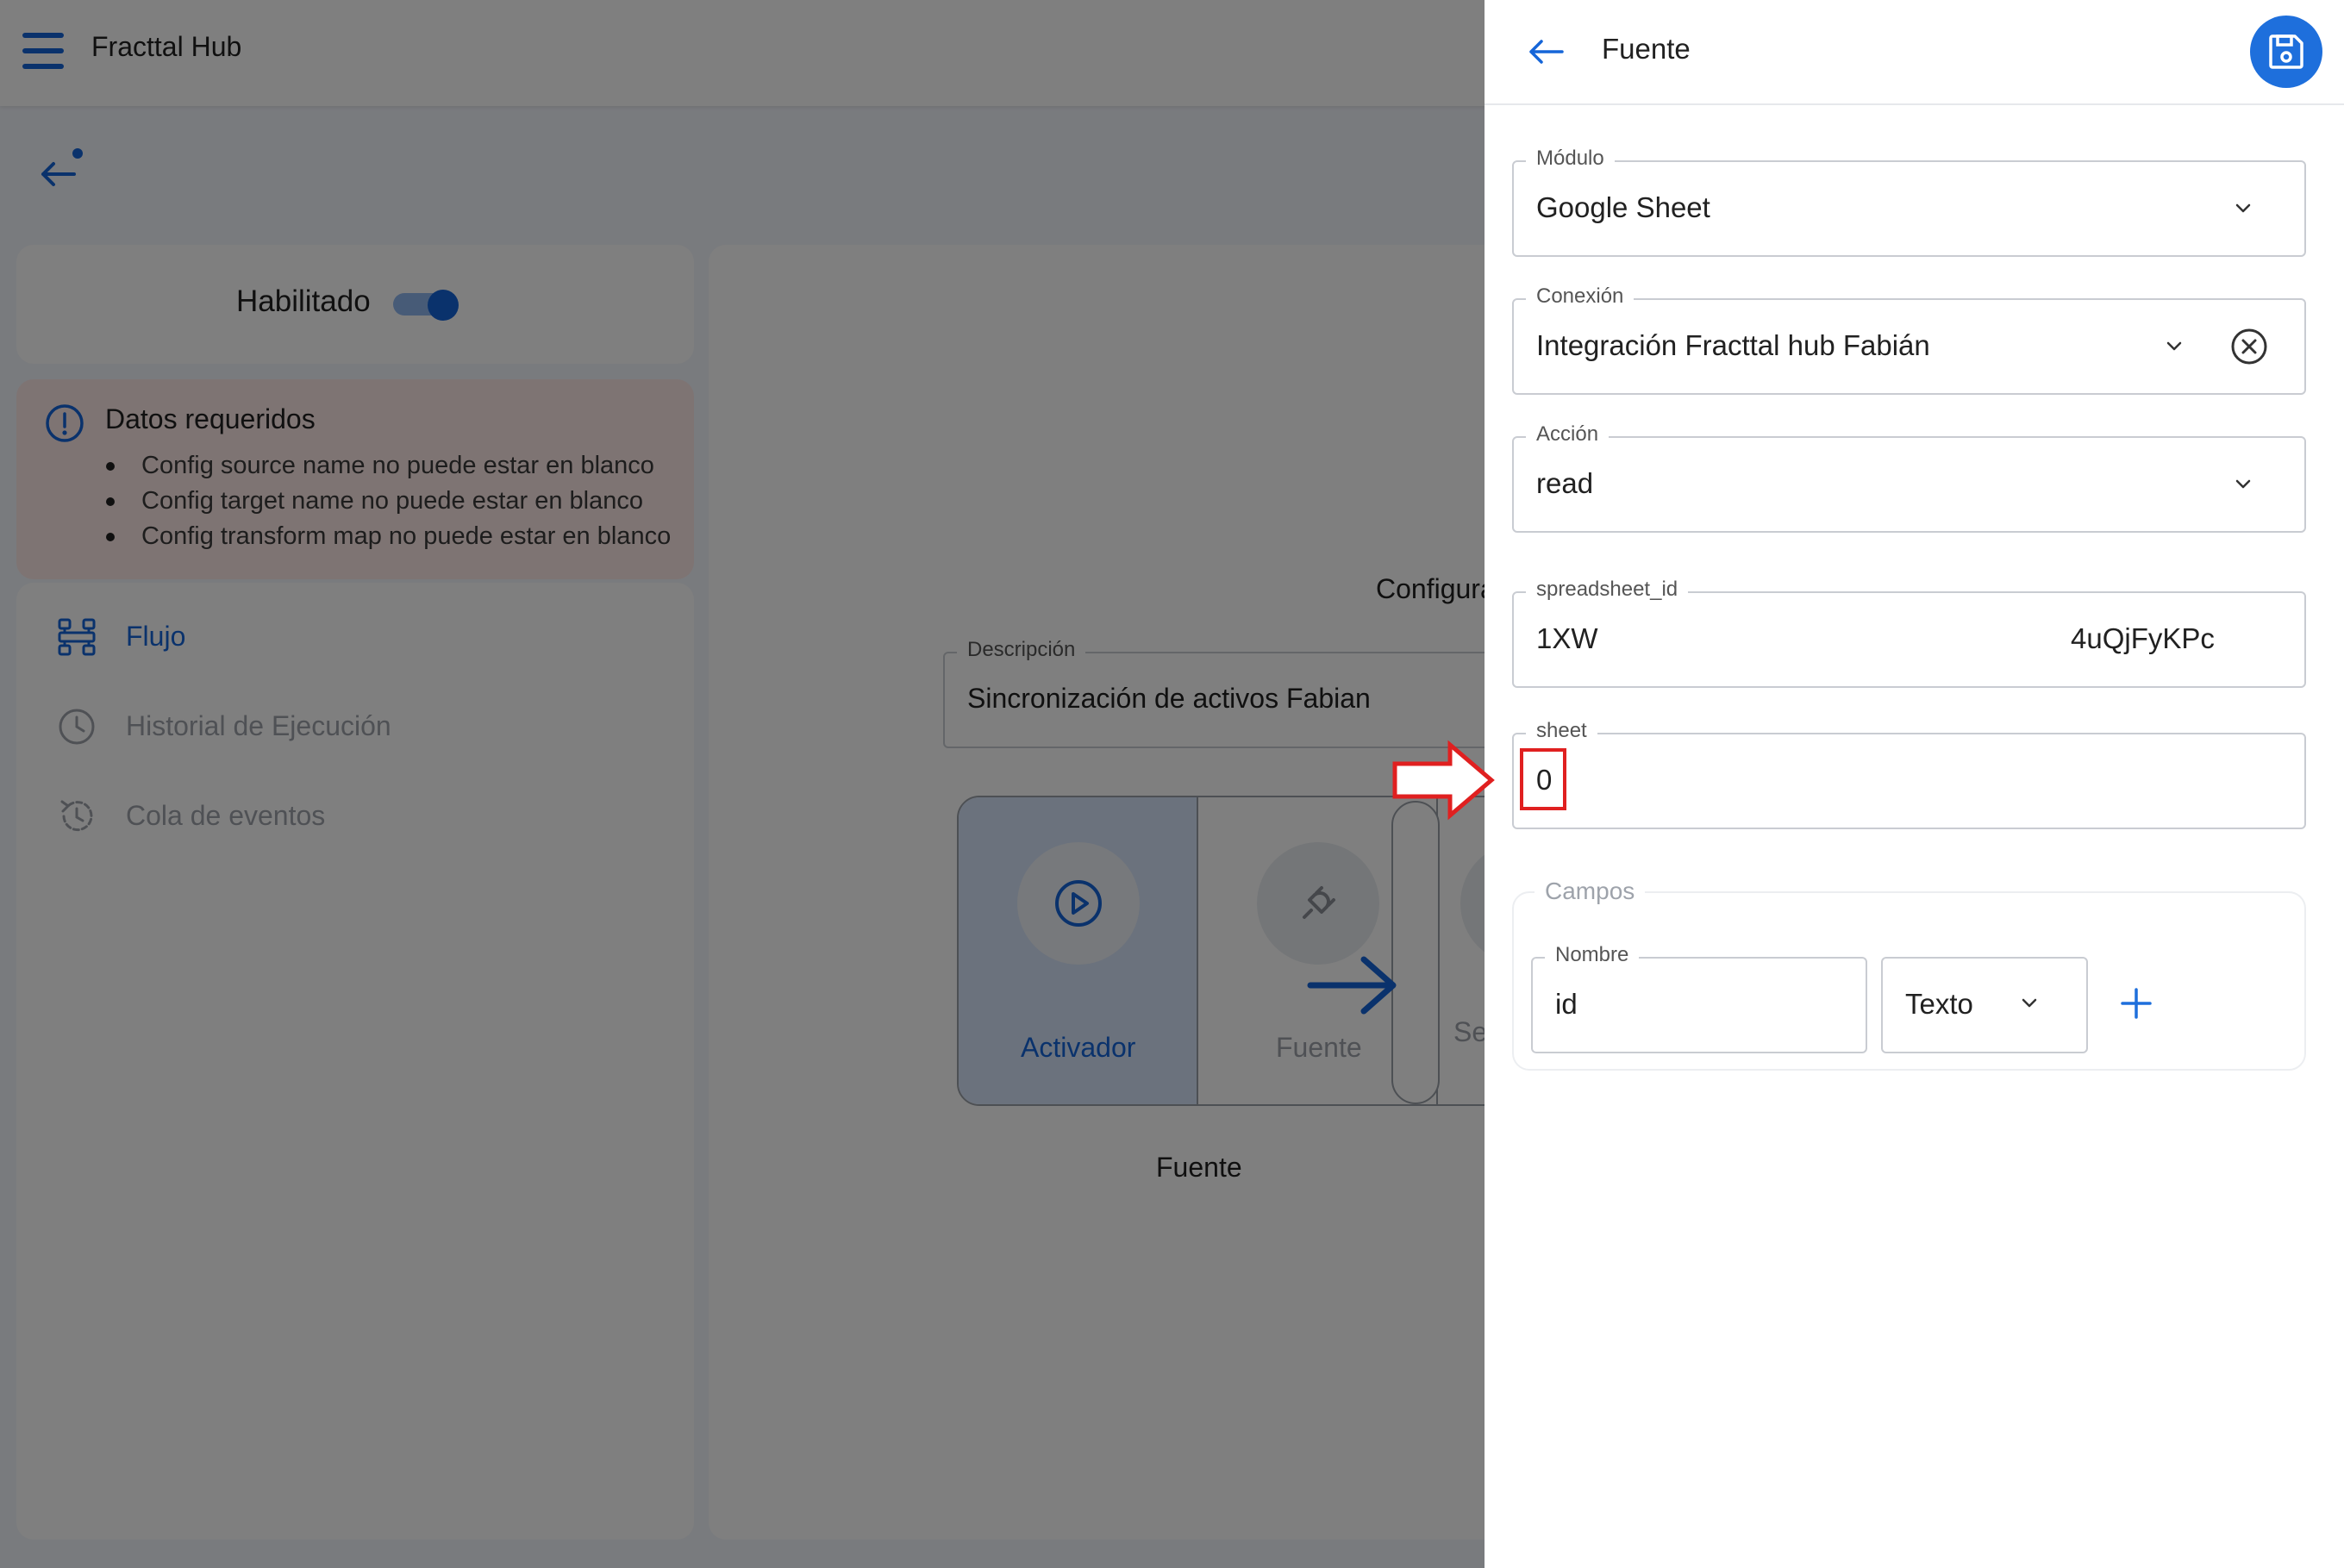 This screenshot has width=2344, height=1568. I want to click on save-button, so click(2286, 52).